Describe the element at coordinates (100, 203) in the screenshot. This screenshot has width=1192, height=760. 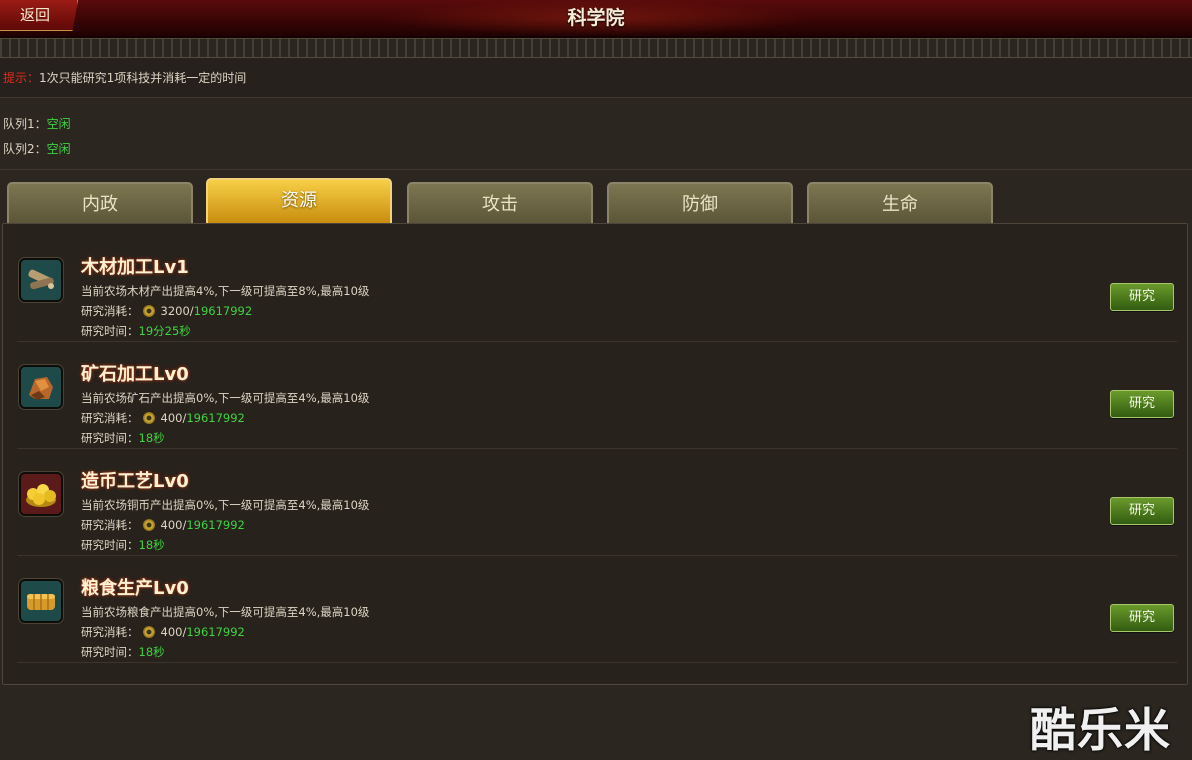
I see `tab-internal-affairs: 内政` at that location.